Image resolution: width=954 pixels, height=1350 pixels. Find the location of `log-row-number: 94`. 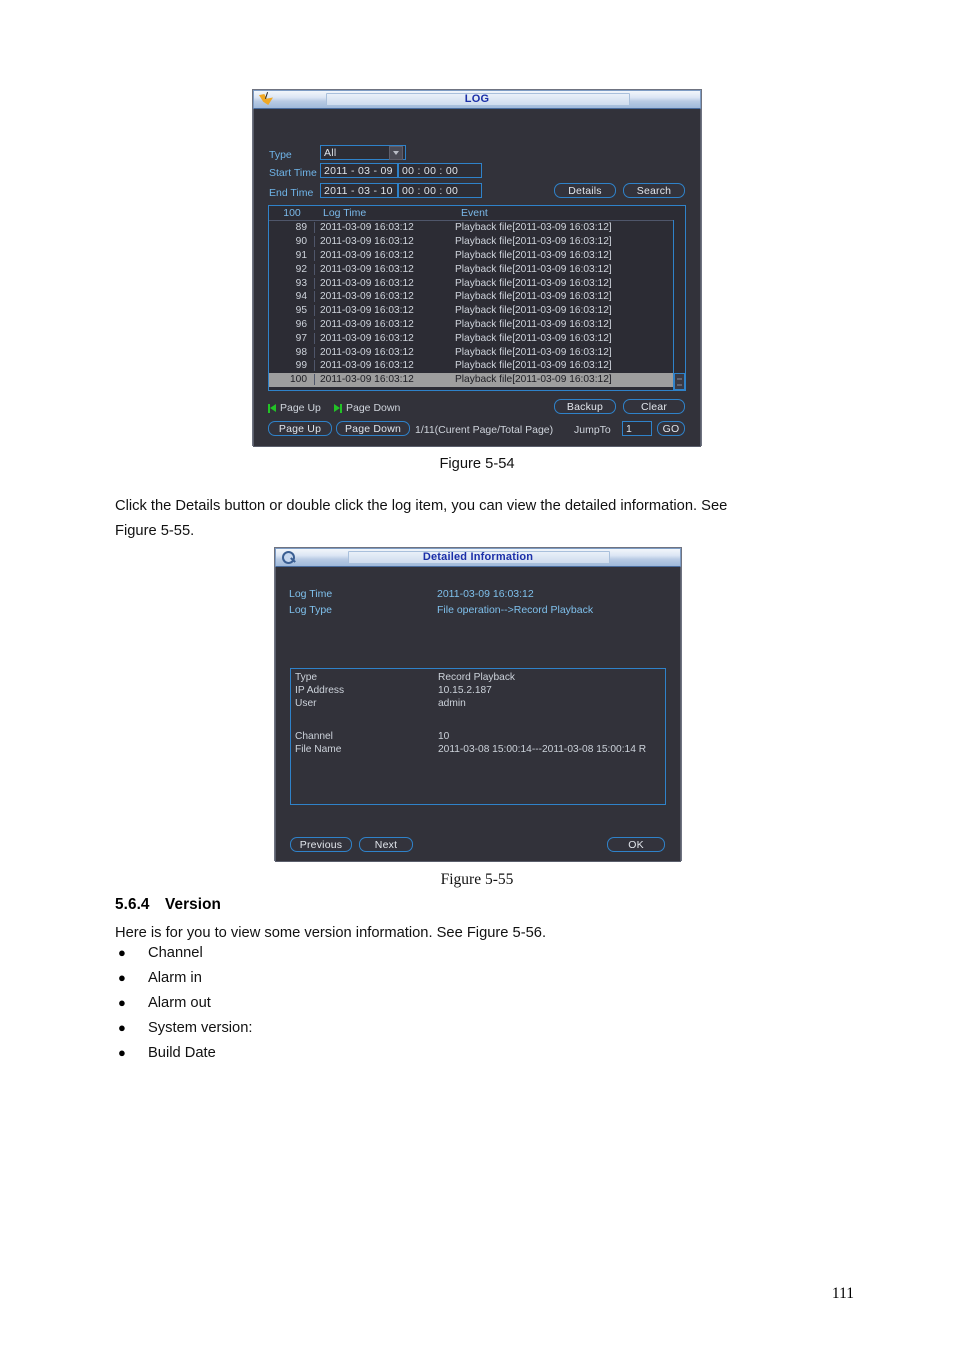

log-row-number: 94 is located at coordinates (292, 297).